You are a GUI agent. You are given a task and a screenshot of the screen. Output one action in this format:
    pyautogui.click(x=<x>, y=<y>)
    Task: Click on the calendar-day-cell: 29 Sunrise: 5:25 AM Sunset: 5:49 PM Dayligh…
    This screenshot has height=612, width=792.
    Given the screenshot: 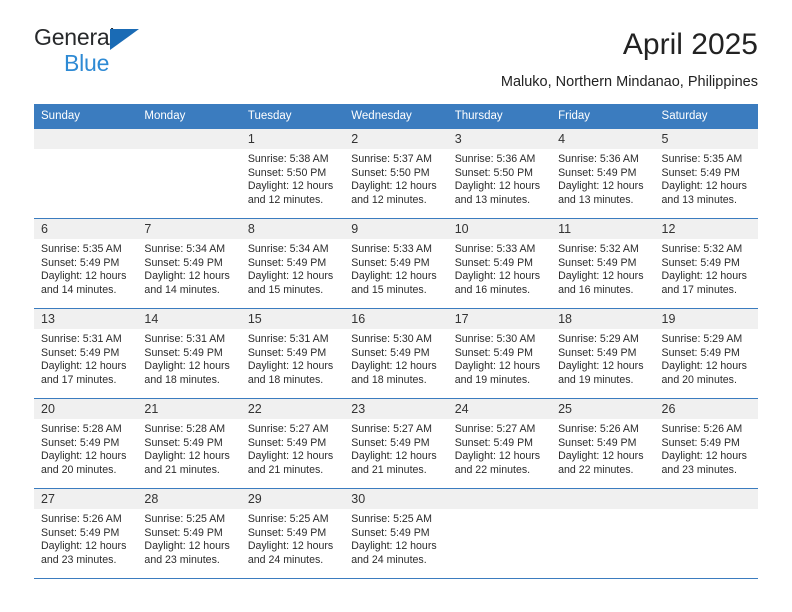 What is the action you would take?
    pyautogui.click(x=292, y=533)
    